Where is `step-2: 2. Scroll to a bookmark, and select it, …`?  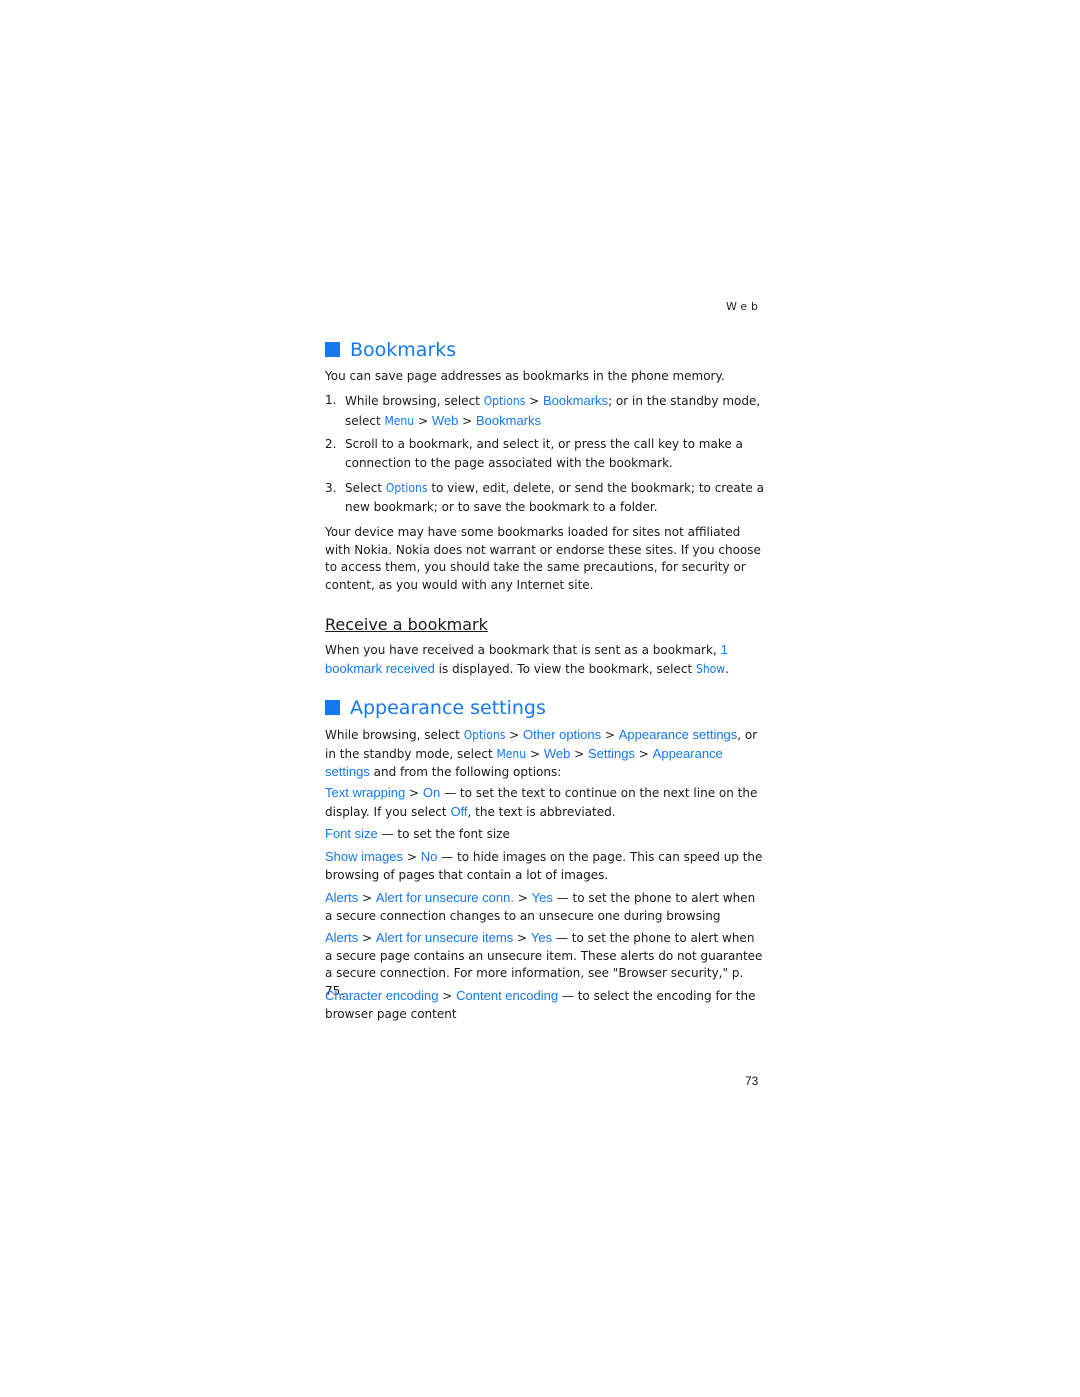
step-2: 2. Scroll to a bookmark, and select it, … is located at coordinates (545, 454).